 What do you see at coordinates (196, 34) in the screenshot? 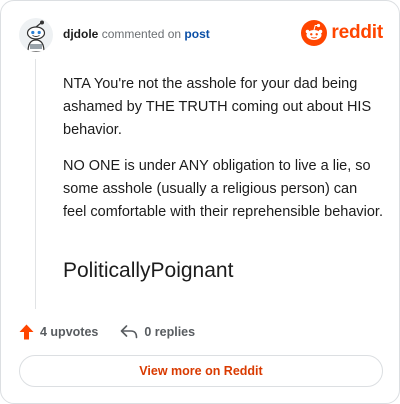
I see `post-link: post` at bounding box center [196, 34].